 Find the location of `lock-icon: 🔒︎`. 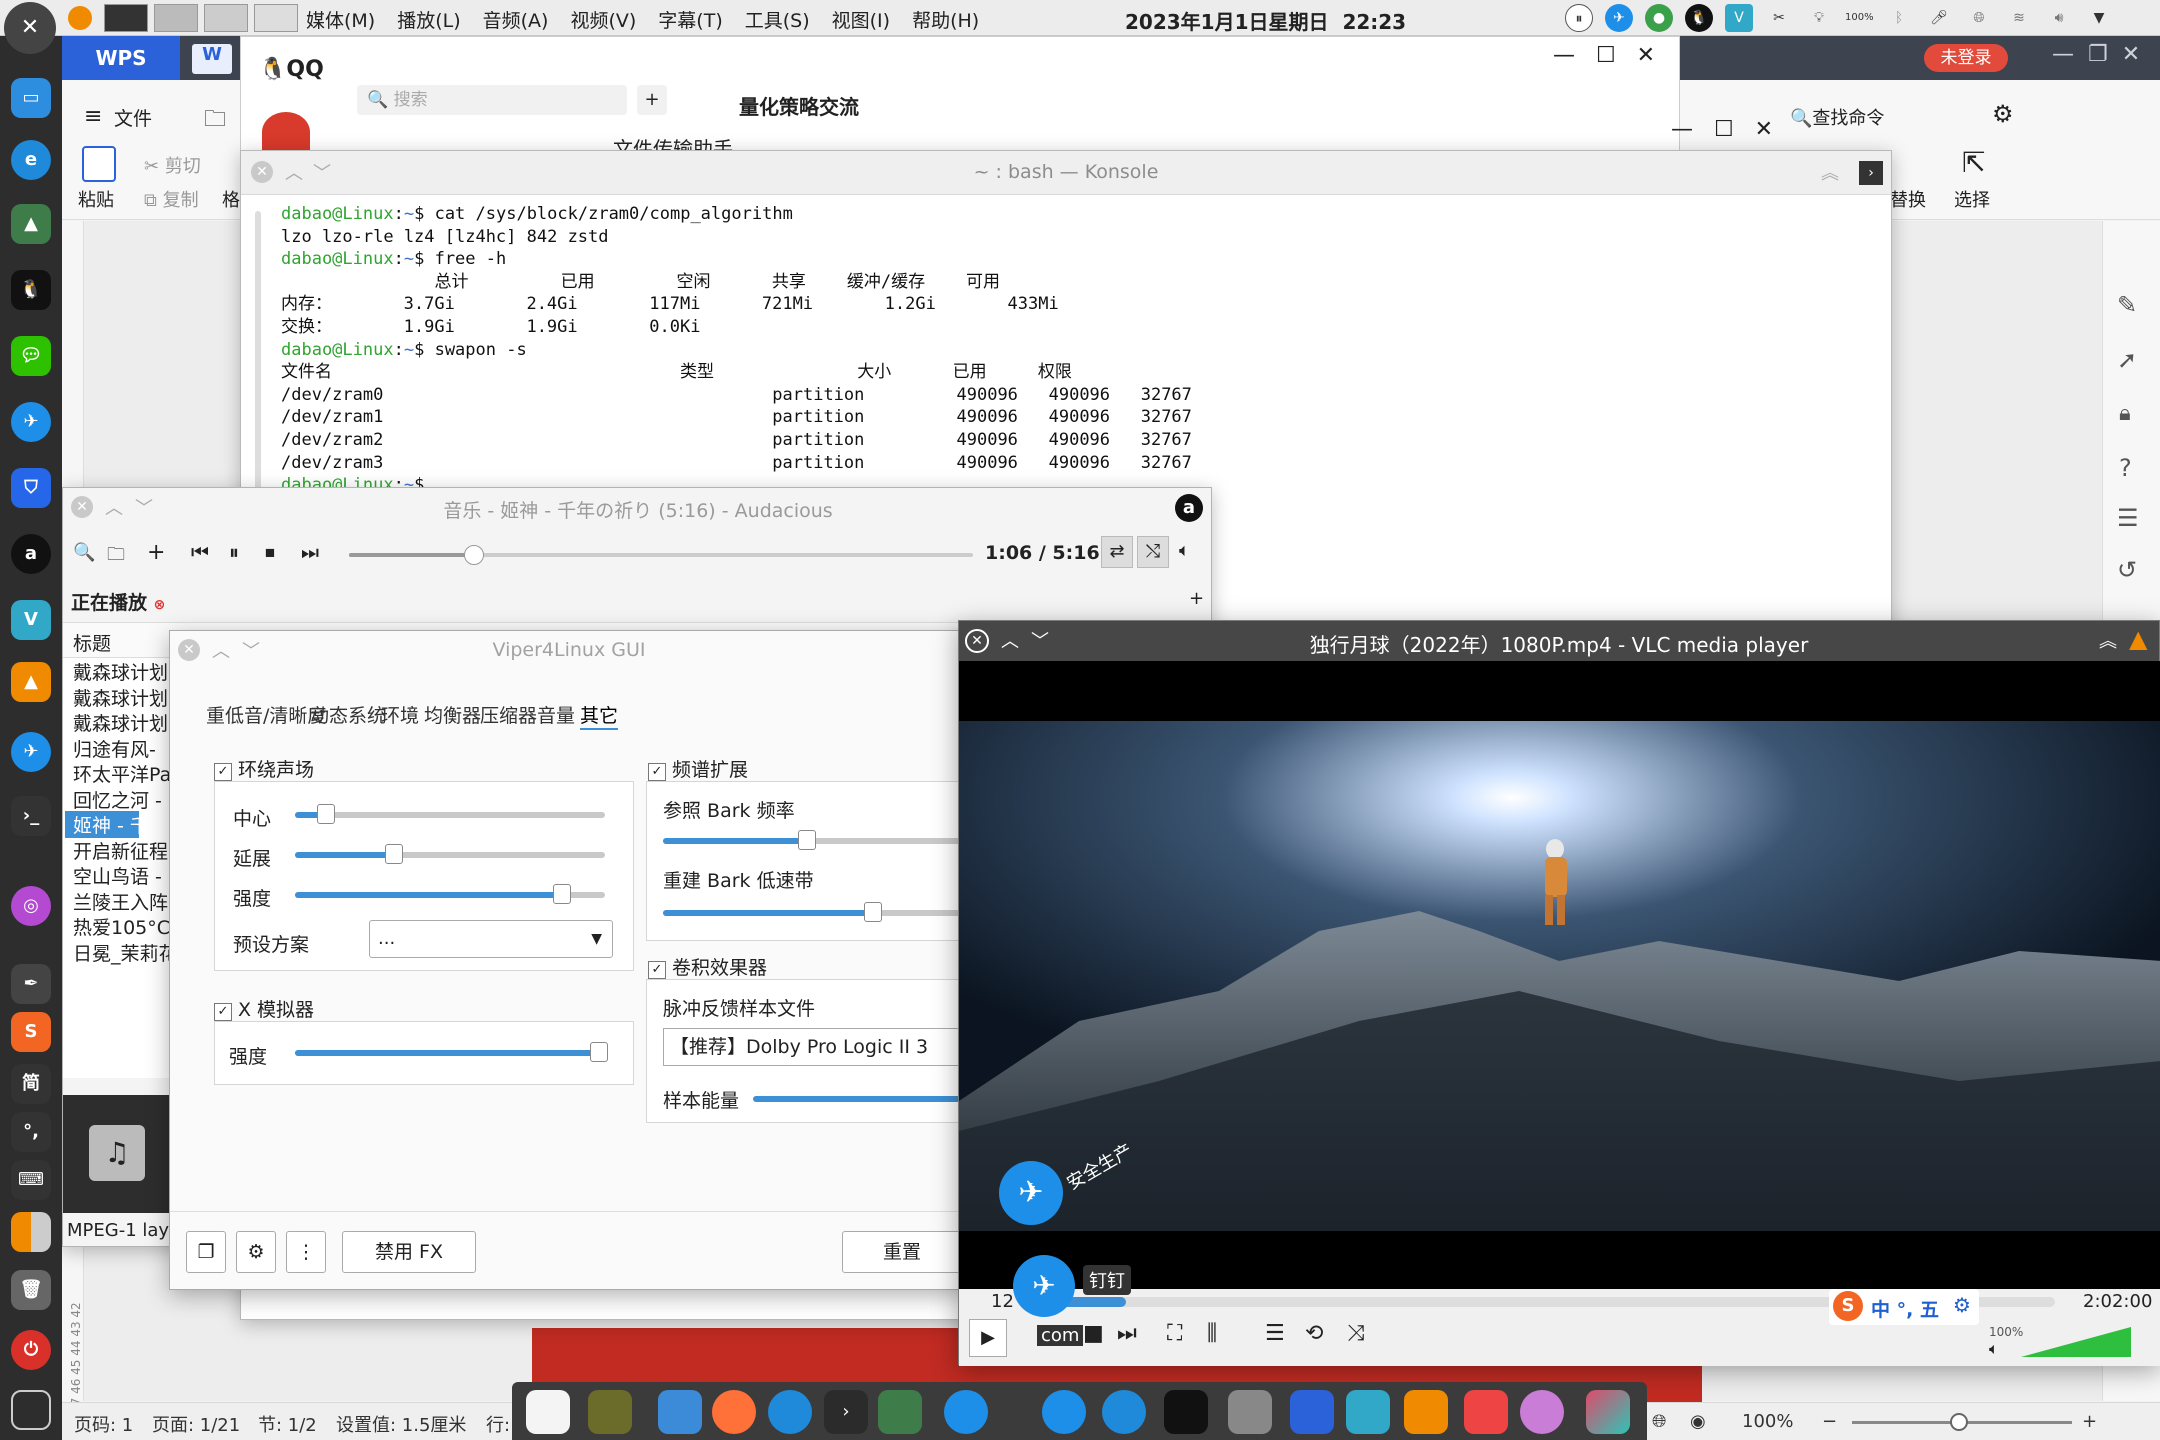

lock-icon: 🔒︎ is located at coordinates (2125, 413).